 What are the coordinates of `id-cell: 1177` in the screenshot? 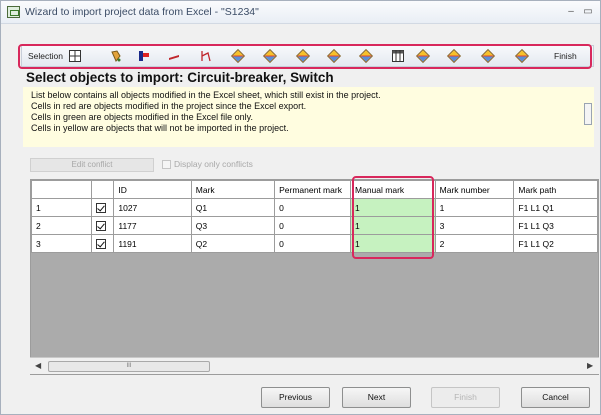 It's located at (152, 225).